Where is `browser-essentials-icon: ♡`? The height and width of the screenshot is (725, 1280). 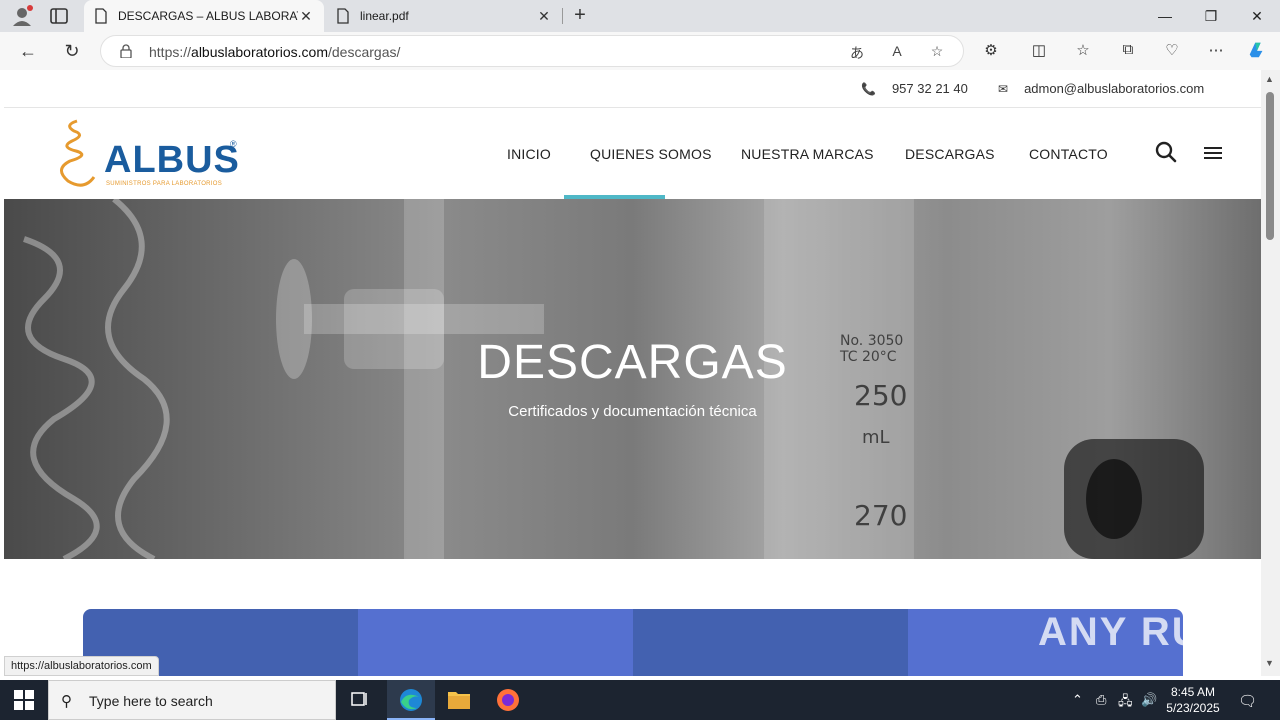
browser-essentials-icon: ♡ is located at coordinates (1172, 51).